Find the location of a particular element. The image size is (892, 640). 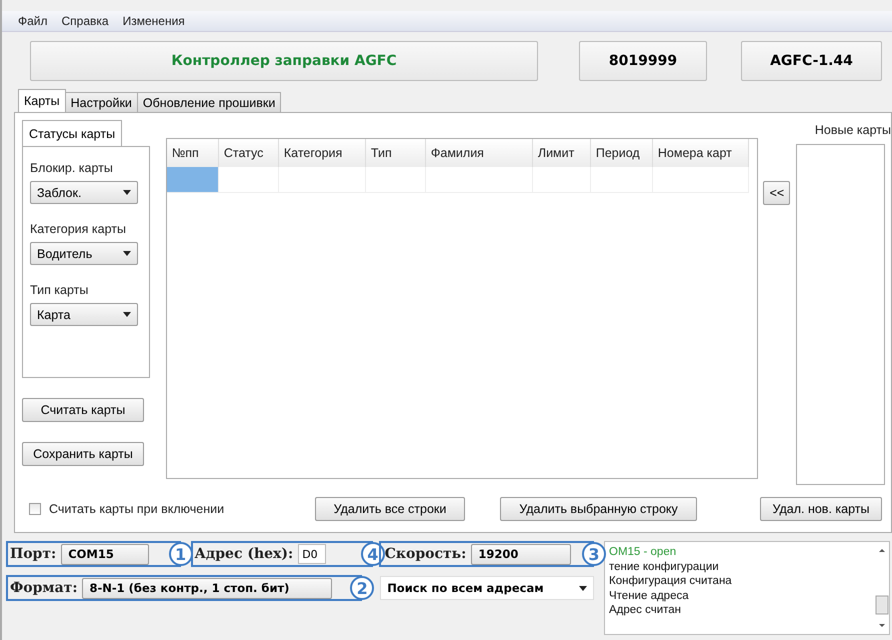

column-header: №пп is located at coordinates (192, 153).